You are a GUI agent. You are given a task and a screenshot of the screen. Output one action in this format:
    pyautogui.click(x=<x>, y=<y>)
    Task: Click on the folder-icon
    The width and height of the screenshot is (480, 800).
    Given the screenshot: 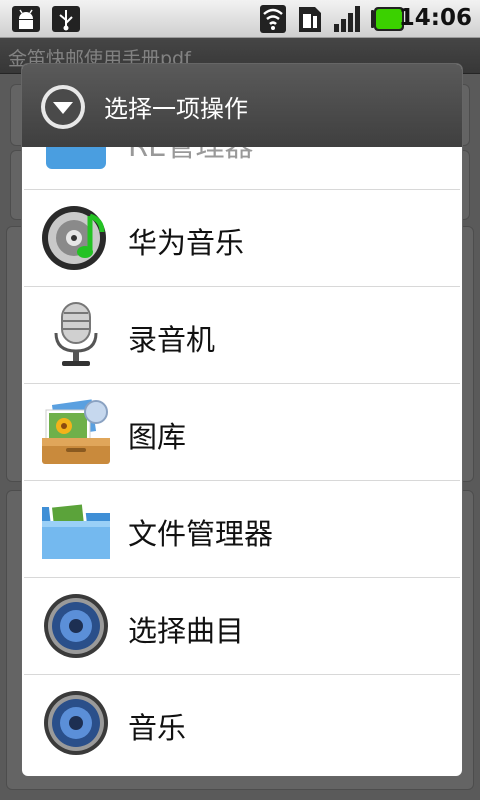 What is the action you would take?
    pyautogui.click(x=76, y=530)
    